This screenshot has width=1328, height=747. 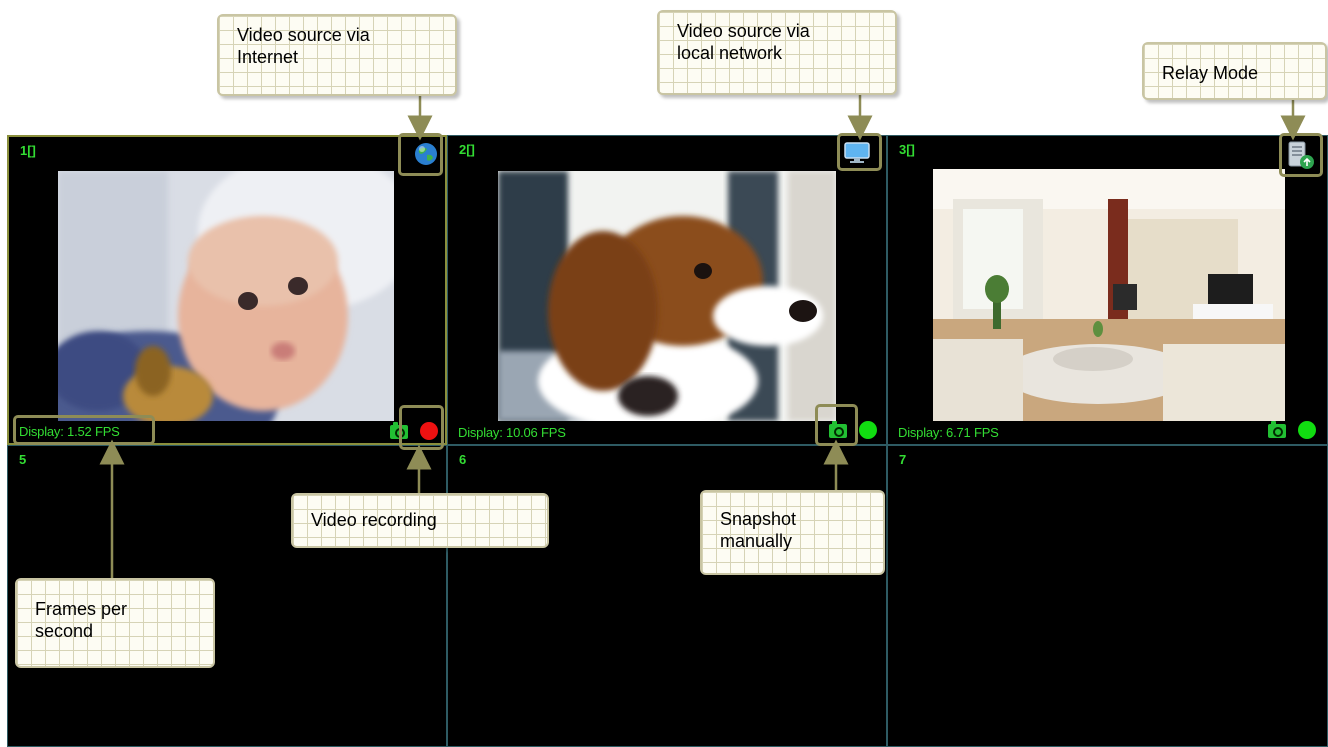 I want to click on camera-label: 5, so click(x=23, y=459).